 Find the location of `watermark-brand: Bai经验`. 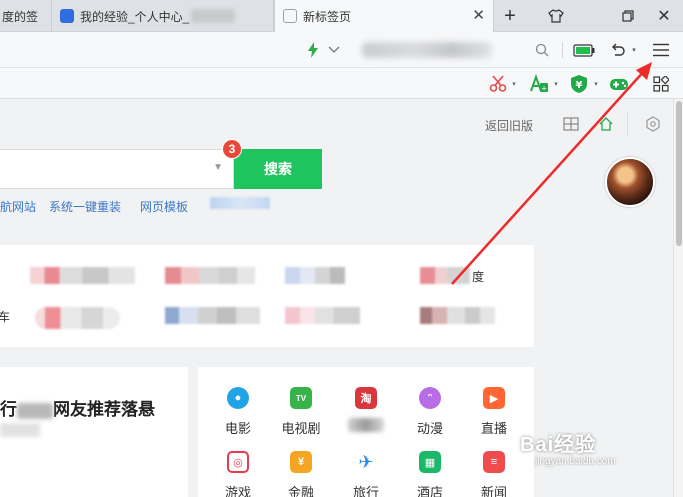

watermark-brand: Bai经验 is located at coordinates (558, 445).